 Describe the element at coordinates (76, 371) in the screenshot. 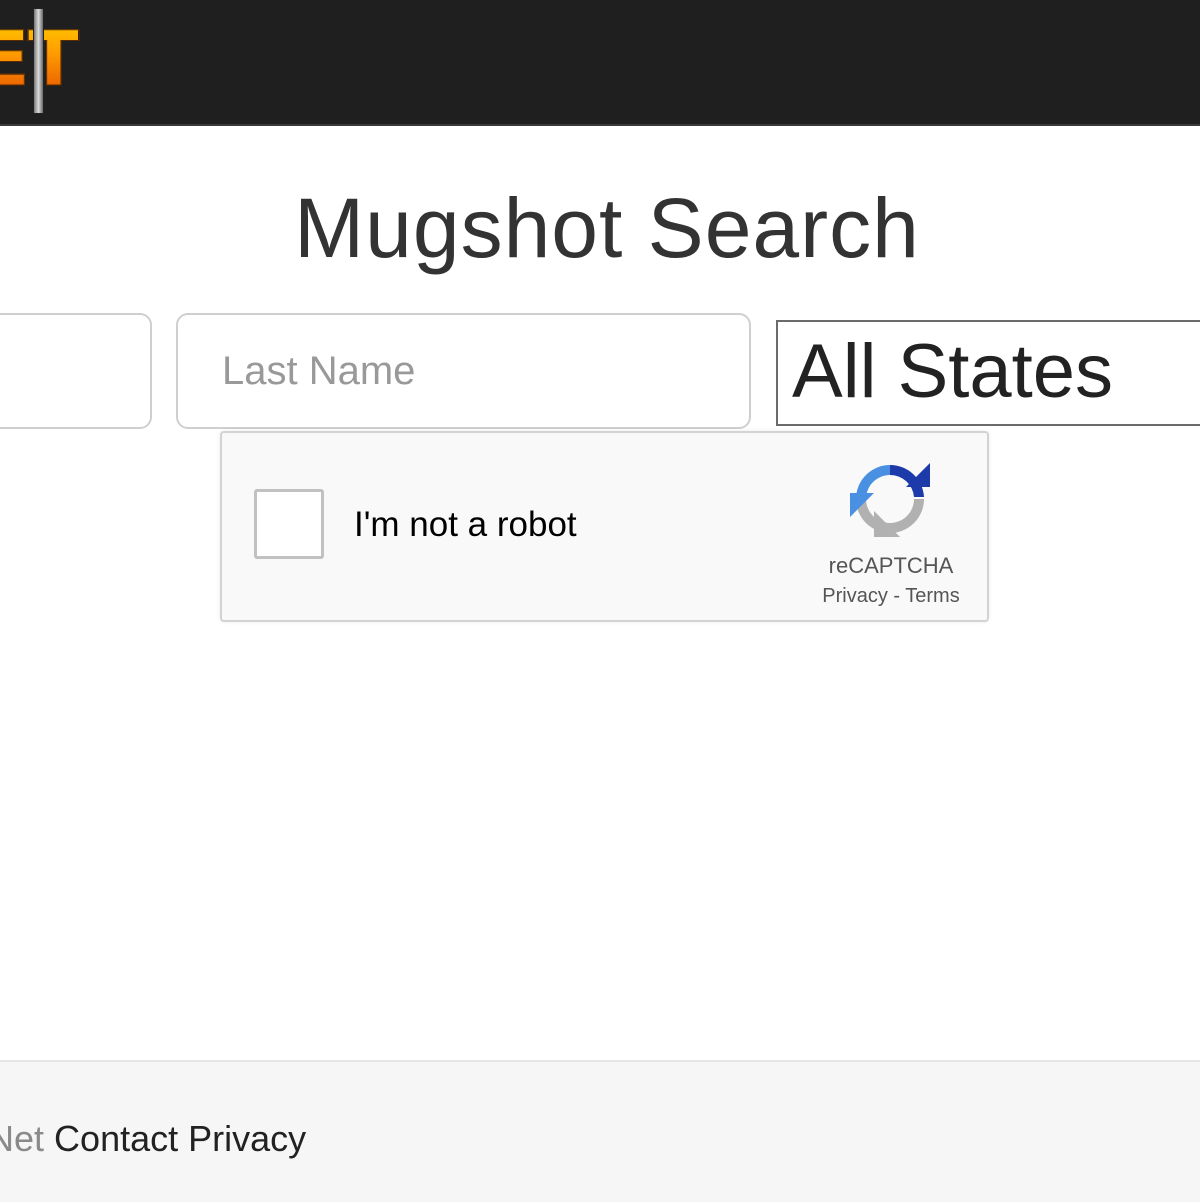

I see `first-name-input` at that location.